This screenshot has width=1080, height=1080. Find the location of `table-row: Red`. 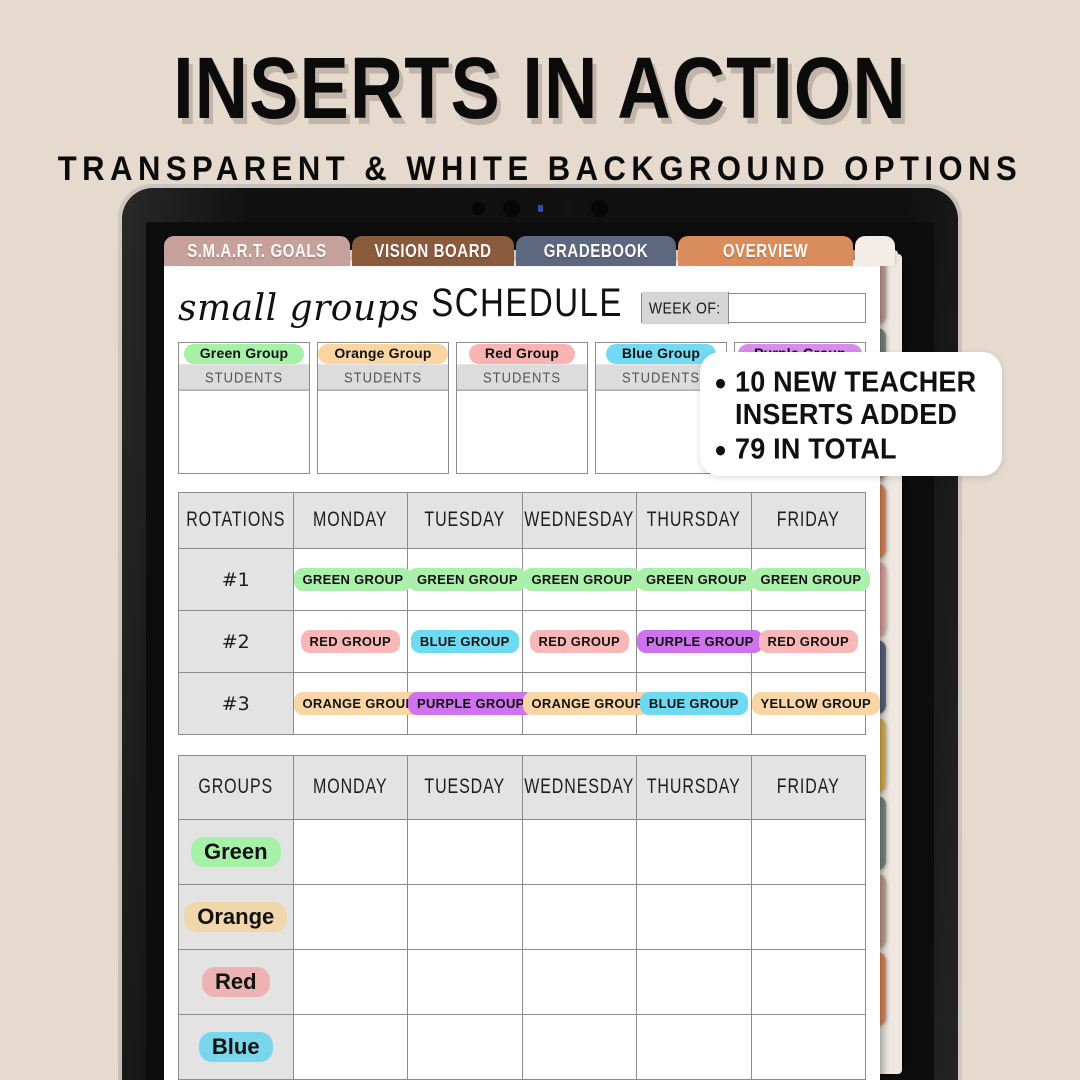

table-row: Red is located at coordinates (522, 982).